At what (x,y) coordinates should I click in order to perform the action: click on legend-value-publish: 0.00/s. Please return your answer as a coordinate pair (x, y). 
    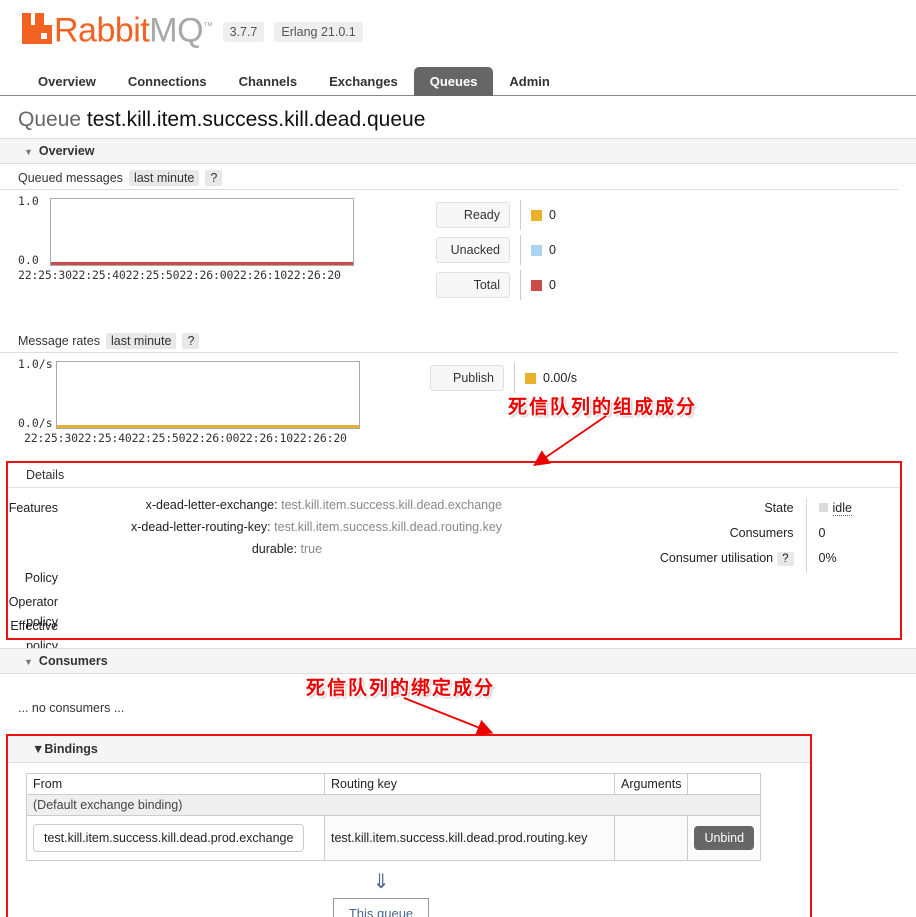
    Looking at the image, I should click on (560, 378).